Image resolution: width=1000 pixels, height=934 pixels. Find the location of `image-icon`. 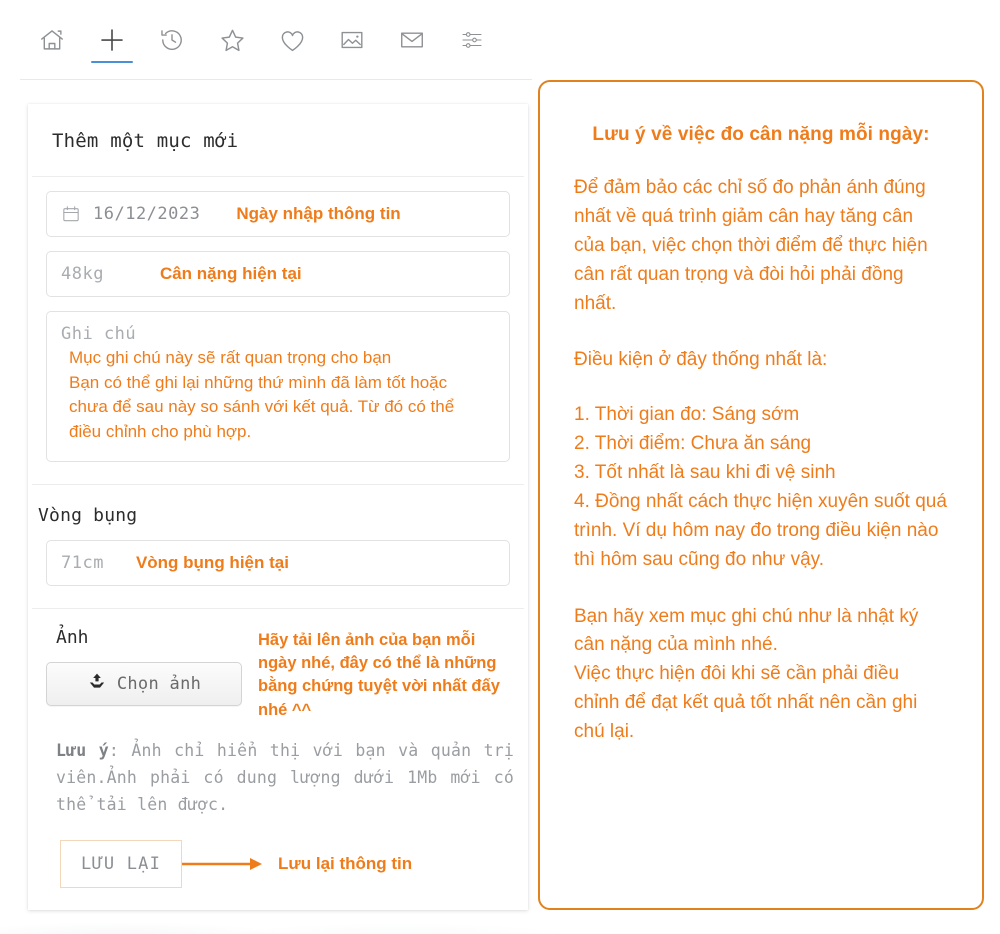

image-icon is located at coordinates (352, 40).